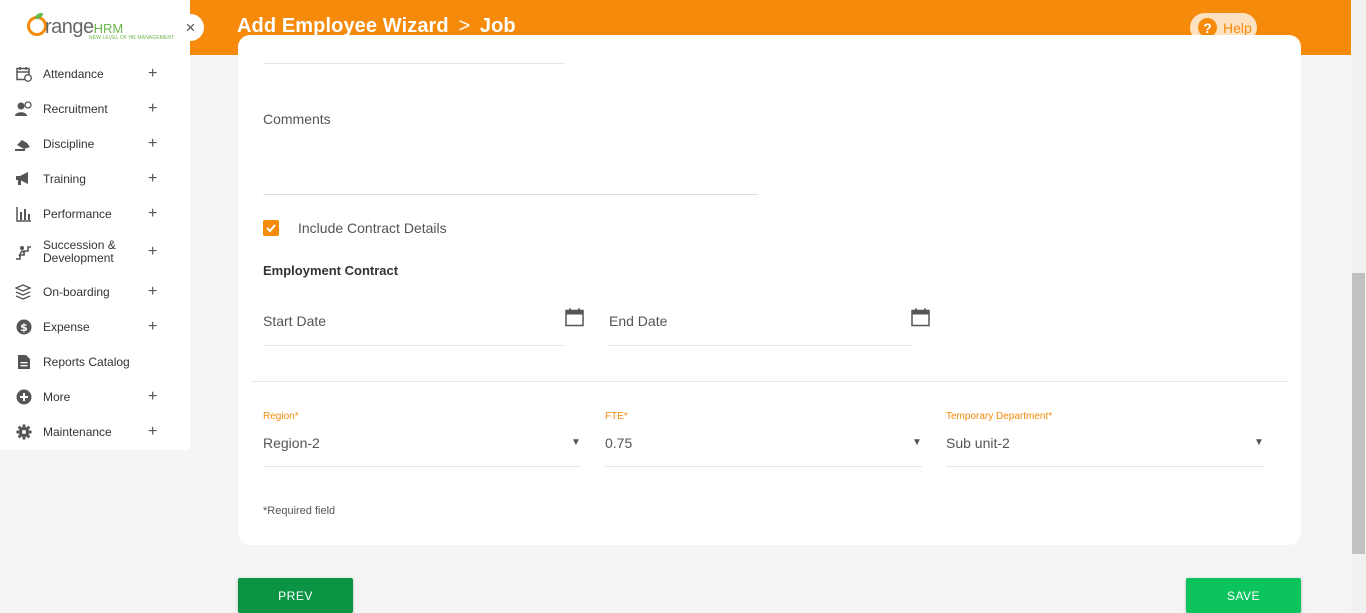 The image size is (1366, 613). I want to click on region-underline, so click(422, 466).